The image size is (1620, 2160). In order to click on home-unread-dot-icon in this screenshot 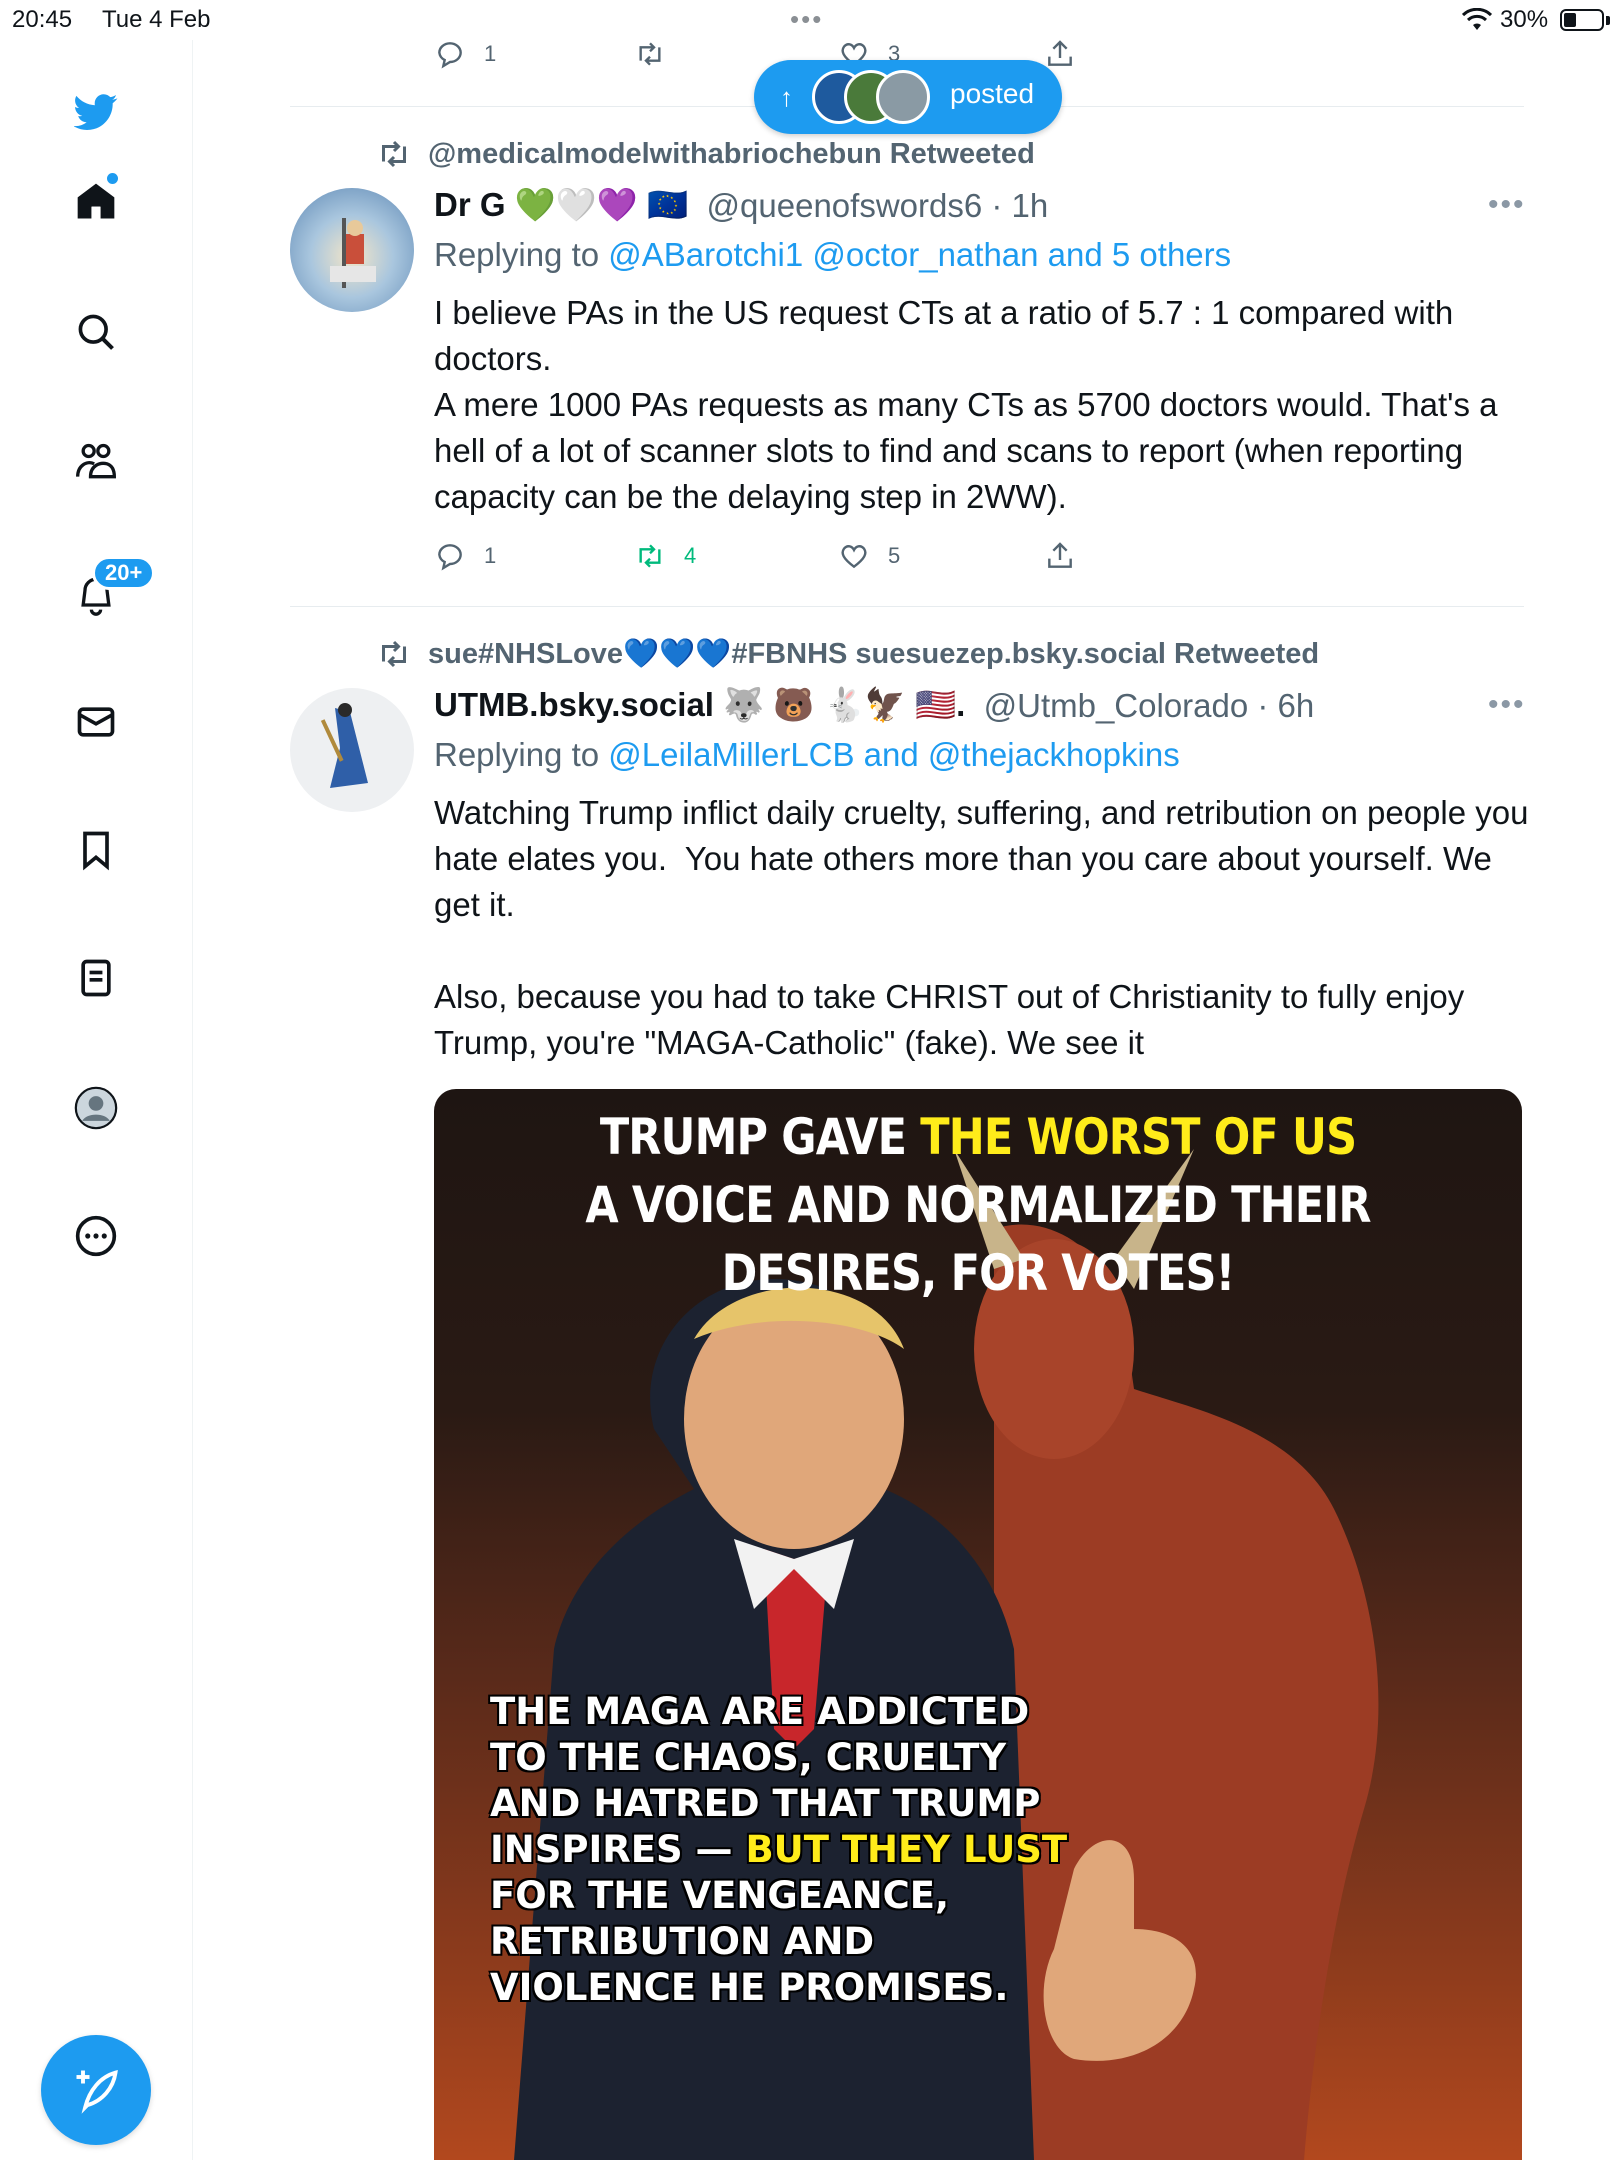, I will do `click(112, 178)`.